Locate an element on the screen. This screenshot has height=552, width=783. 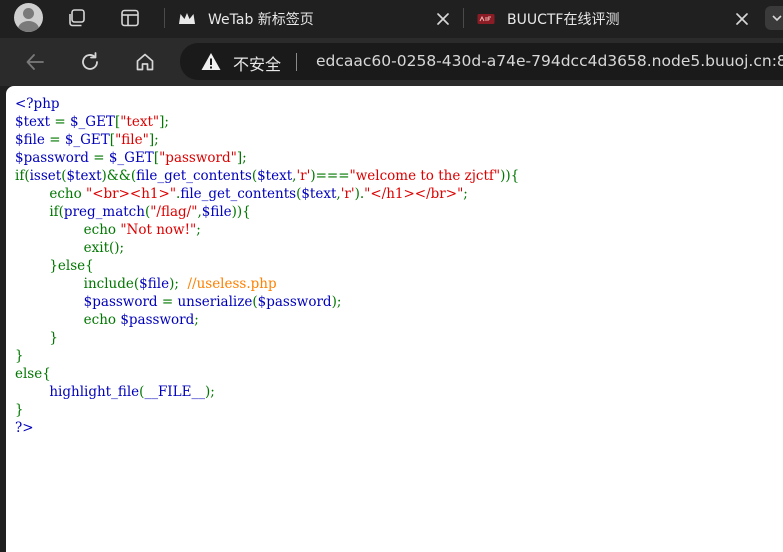
home-icon is located at coordinates (145, 62).